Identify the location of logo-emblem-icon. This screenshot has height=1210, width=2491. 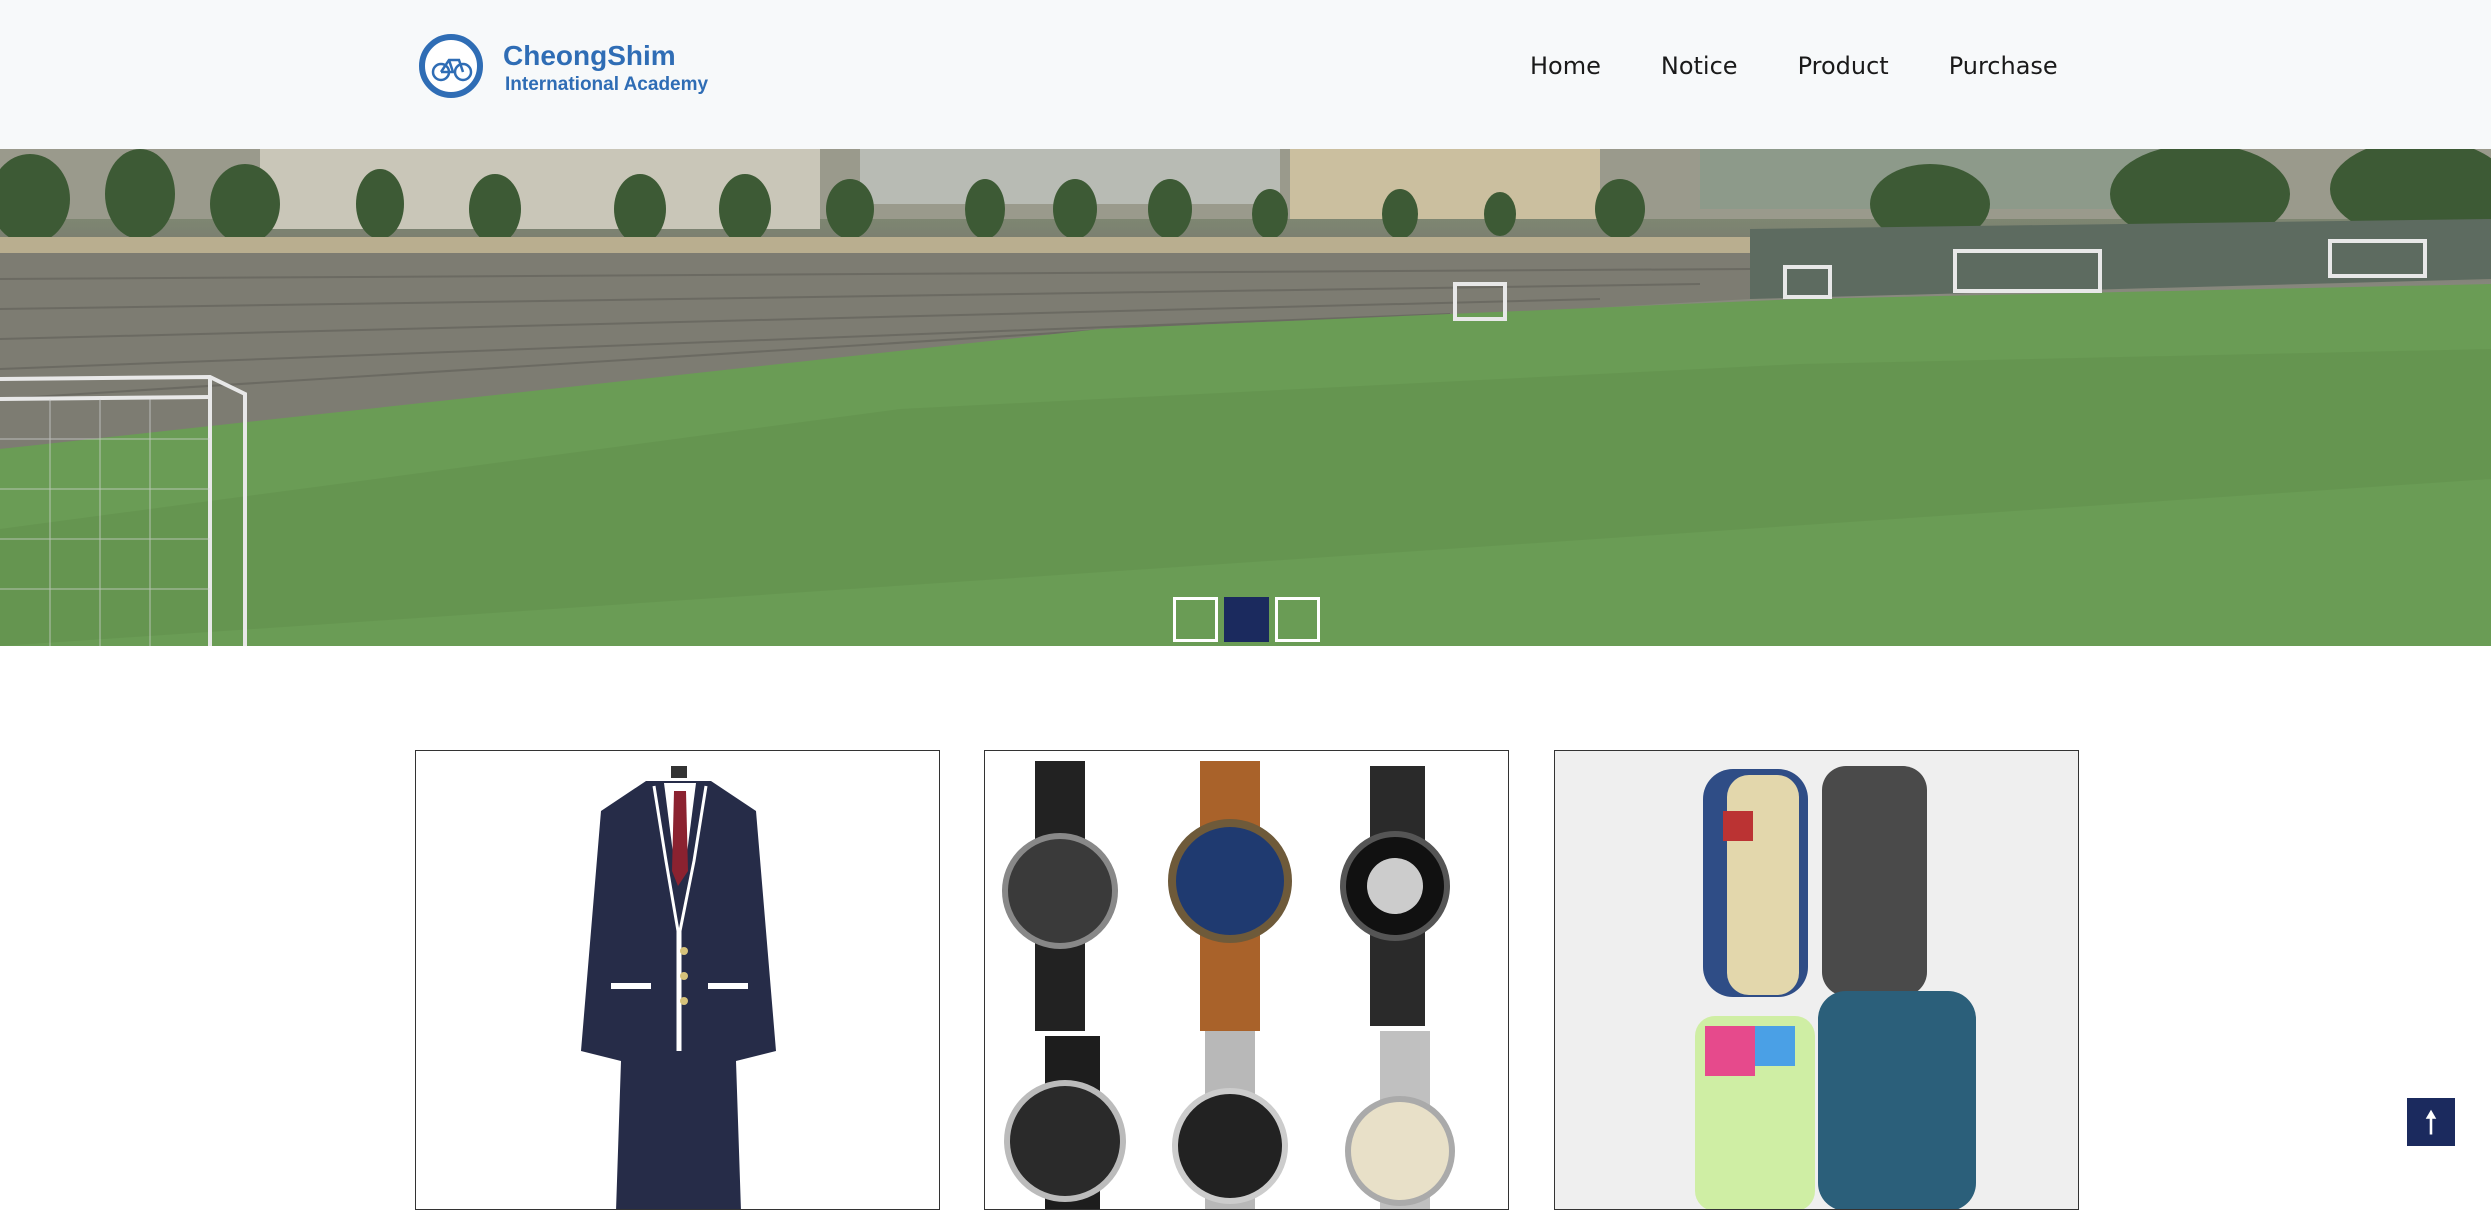
(451, 66).